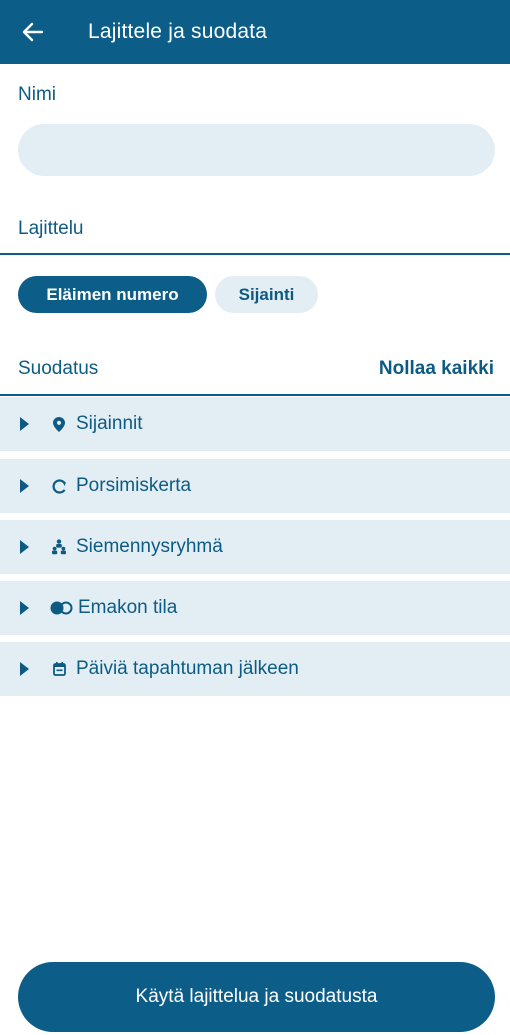 The image size is (510, 1035). Describe the element at coordinates (37, 94) in the screenshot. I see `name-field-label: Nimi` at that location.